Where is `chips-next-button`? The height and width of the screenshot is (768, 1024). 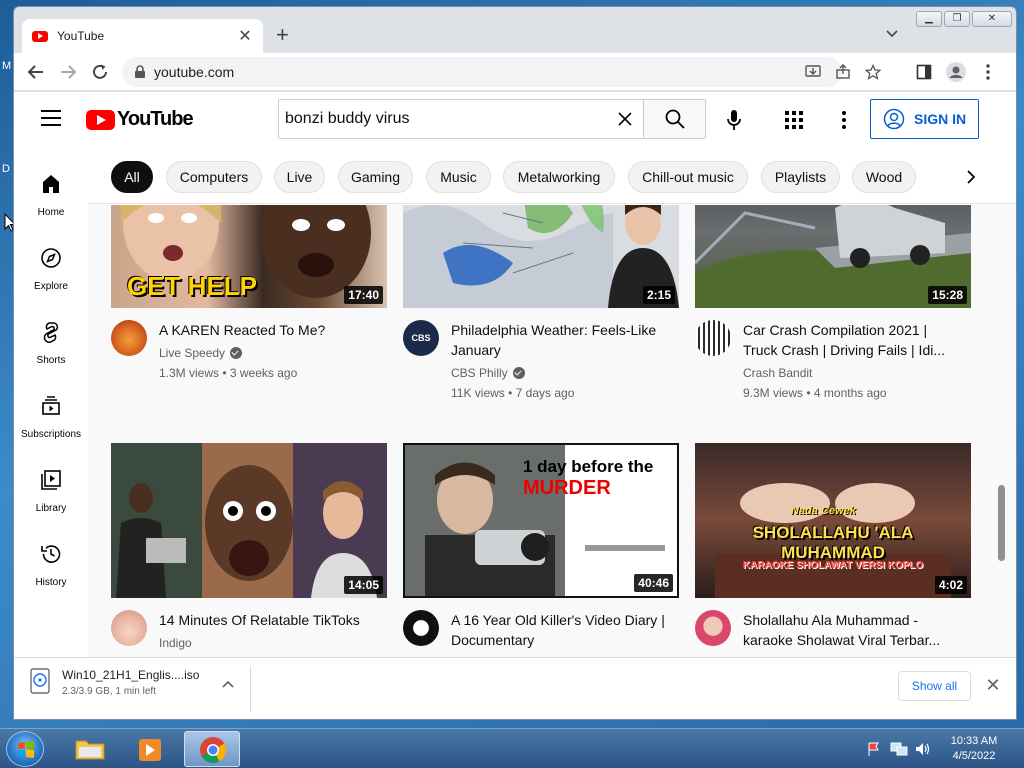
chips-next-button is located at coordinates (971, 177).